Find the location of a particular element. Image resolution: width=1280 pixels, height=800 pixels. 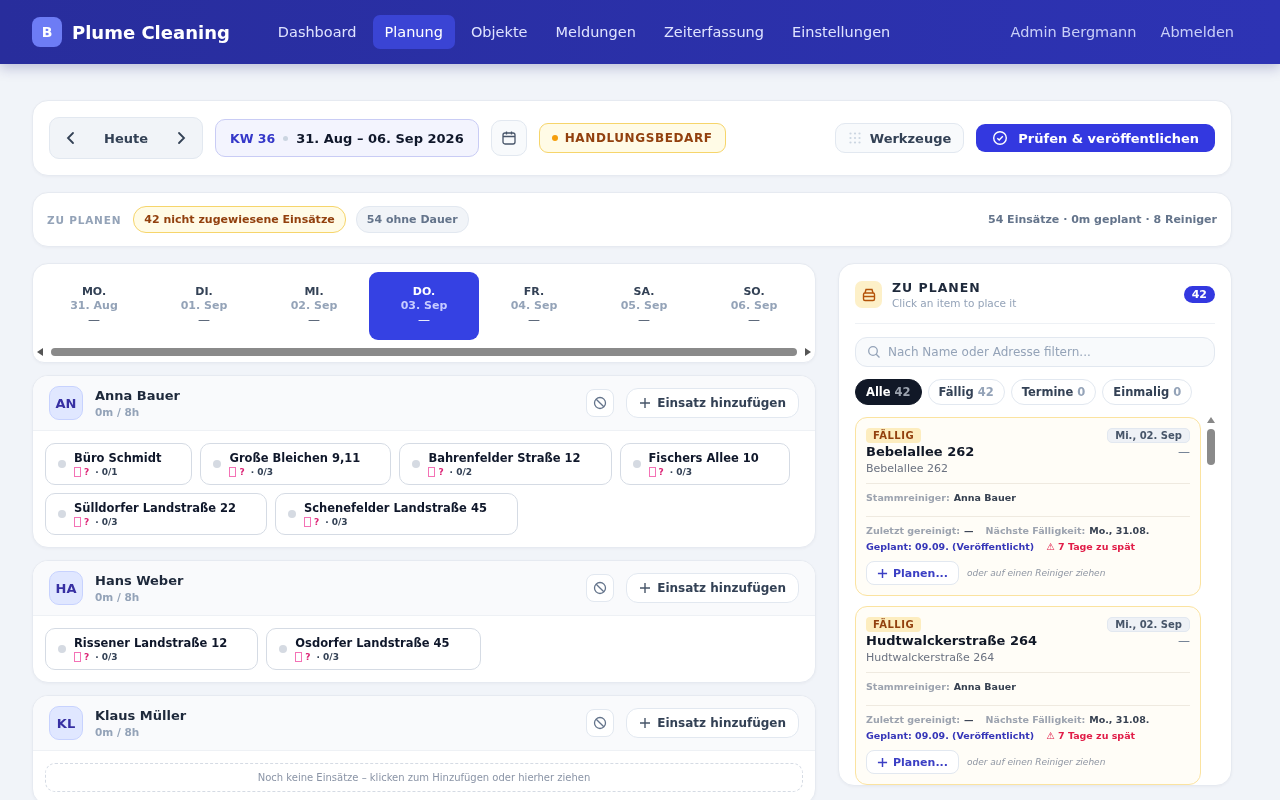

no-duration-badge: 54 ohne Dauer is located at coordinates (412, 219).